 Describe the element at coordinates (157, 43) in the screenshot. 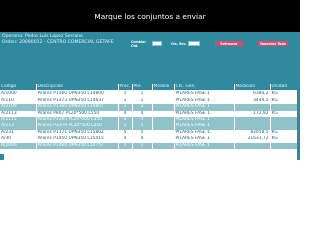

I see `cambiar-cantidad-input` at that location.